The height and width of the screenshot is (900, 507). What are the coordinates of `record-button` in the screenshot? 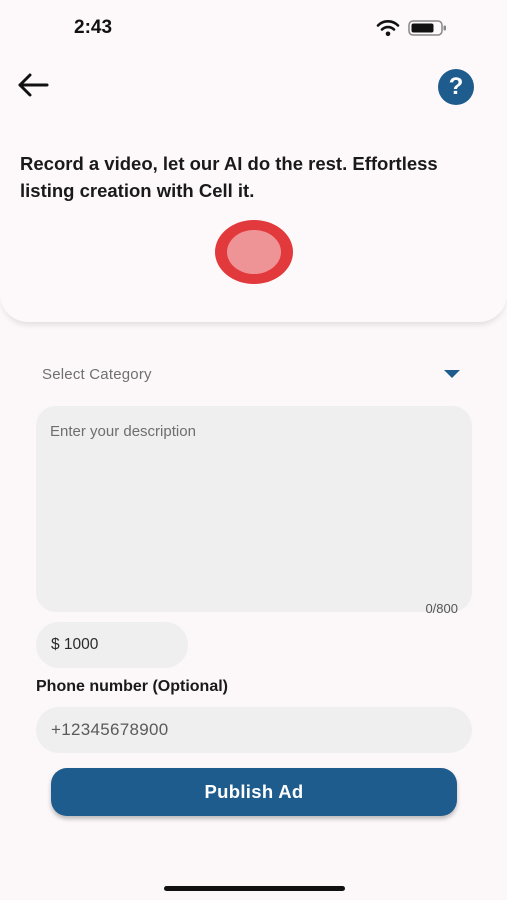 It's located at (254, 252).